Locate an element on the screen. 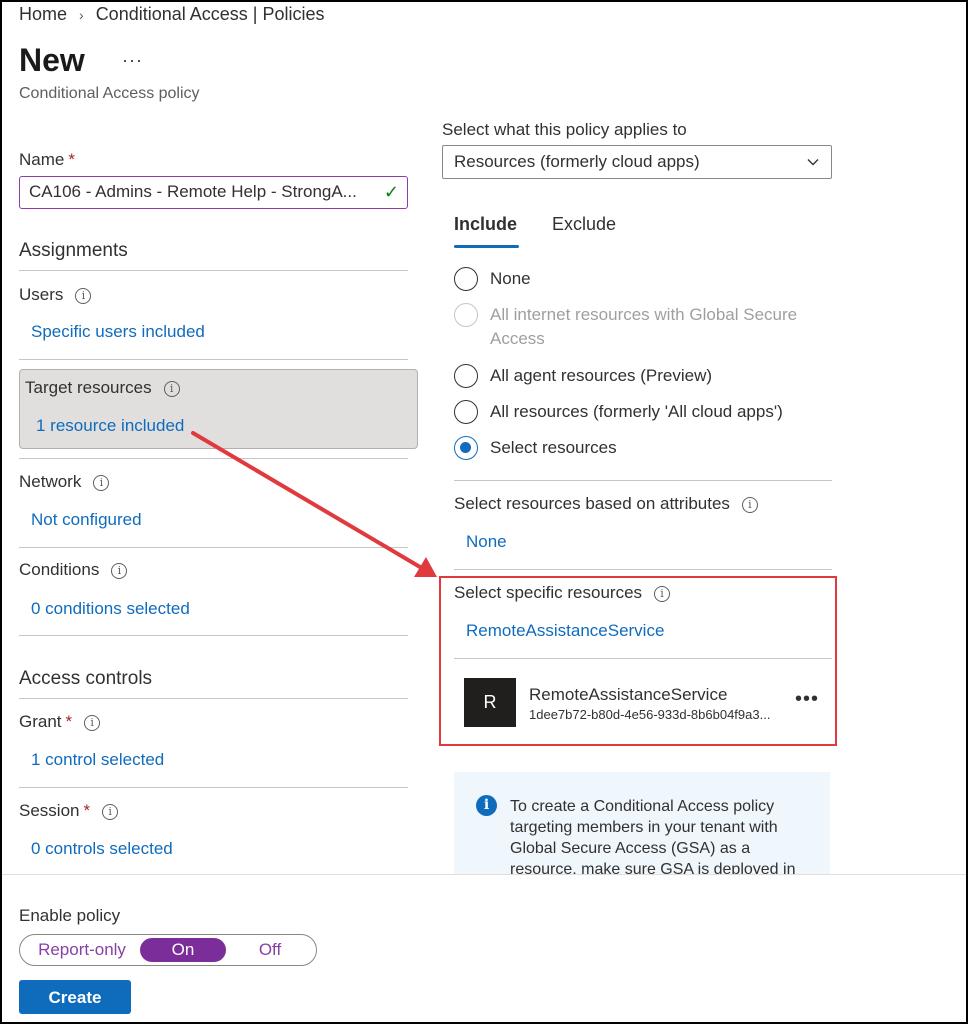 The image size is (968, 1024). applies-to-label: Select what this policy applies to is located at coordinates (564, 129).